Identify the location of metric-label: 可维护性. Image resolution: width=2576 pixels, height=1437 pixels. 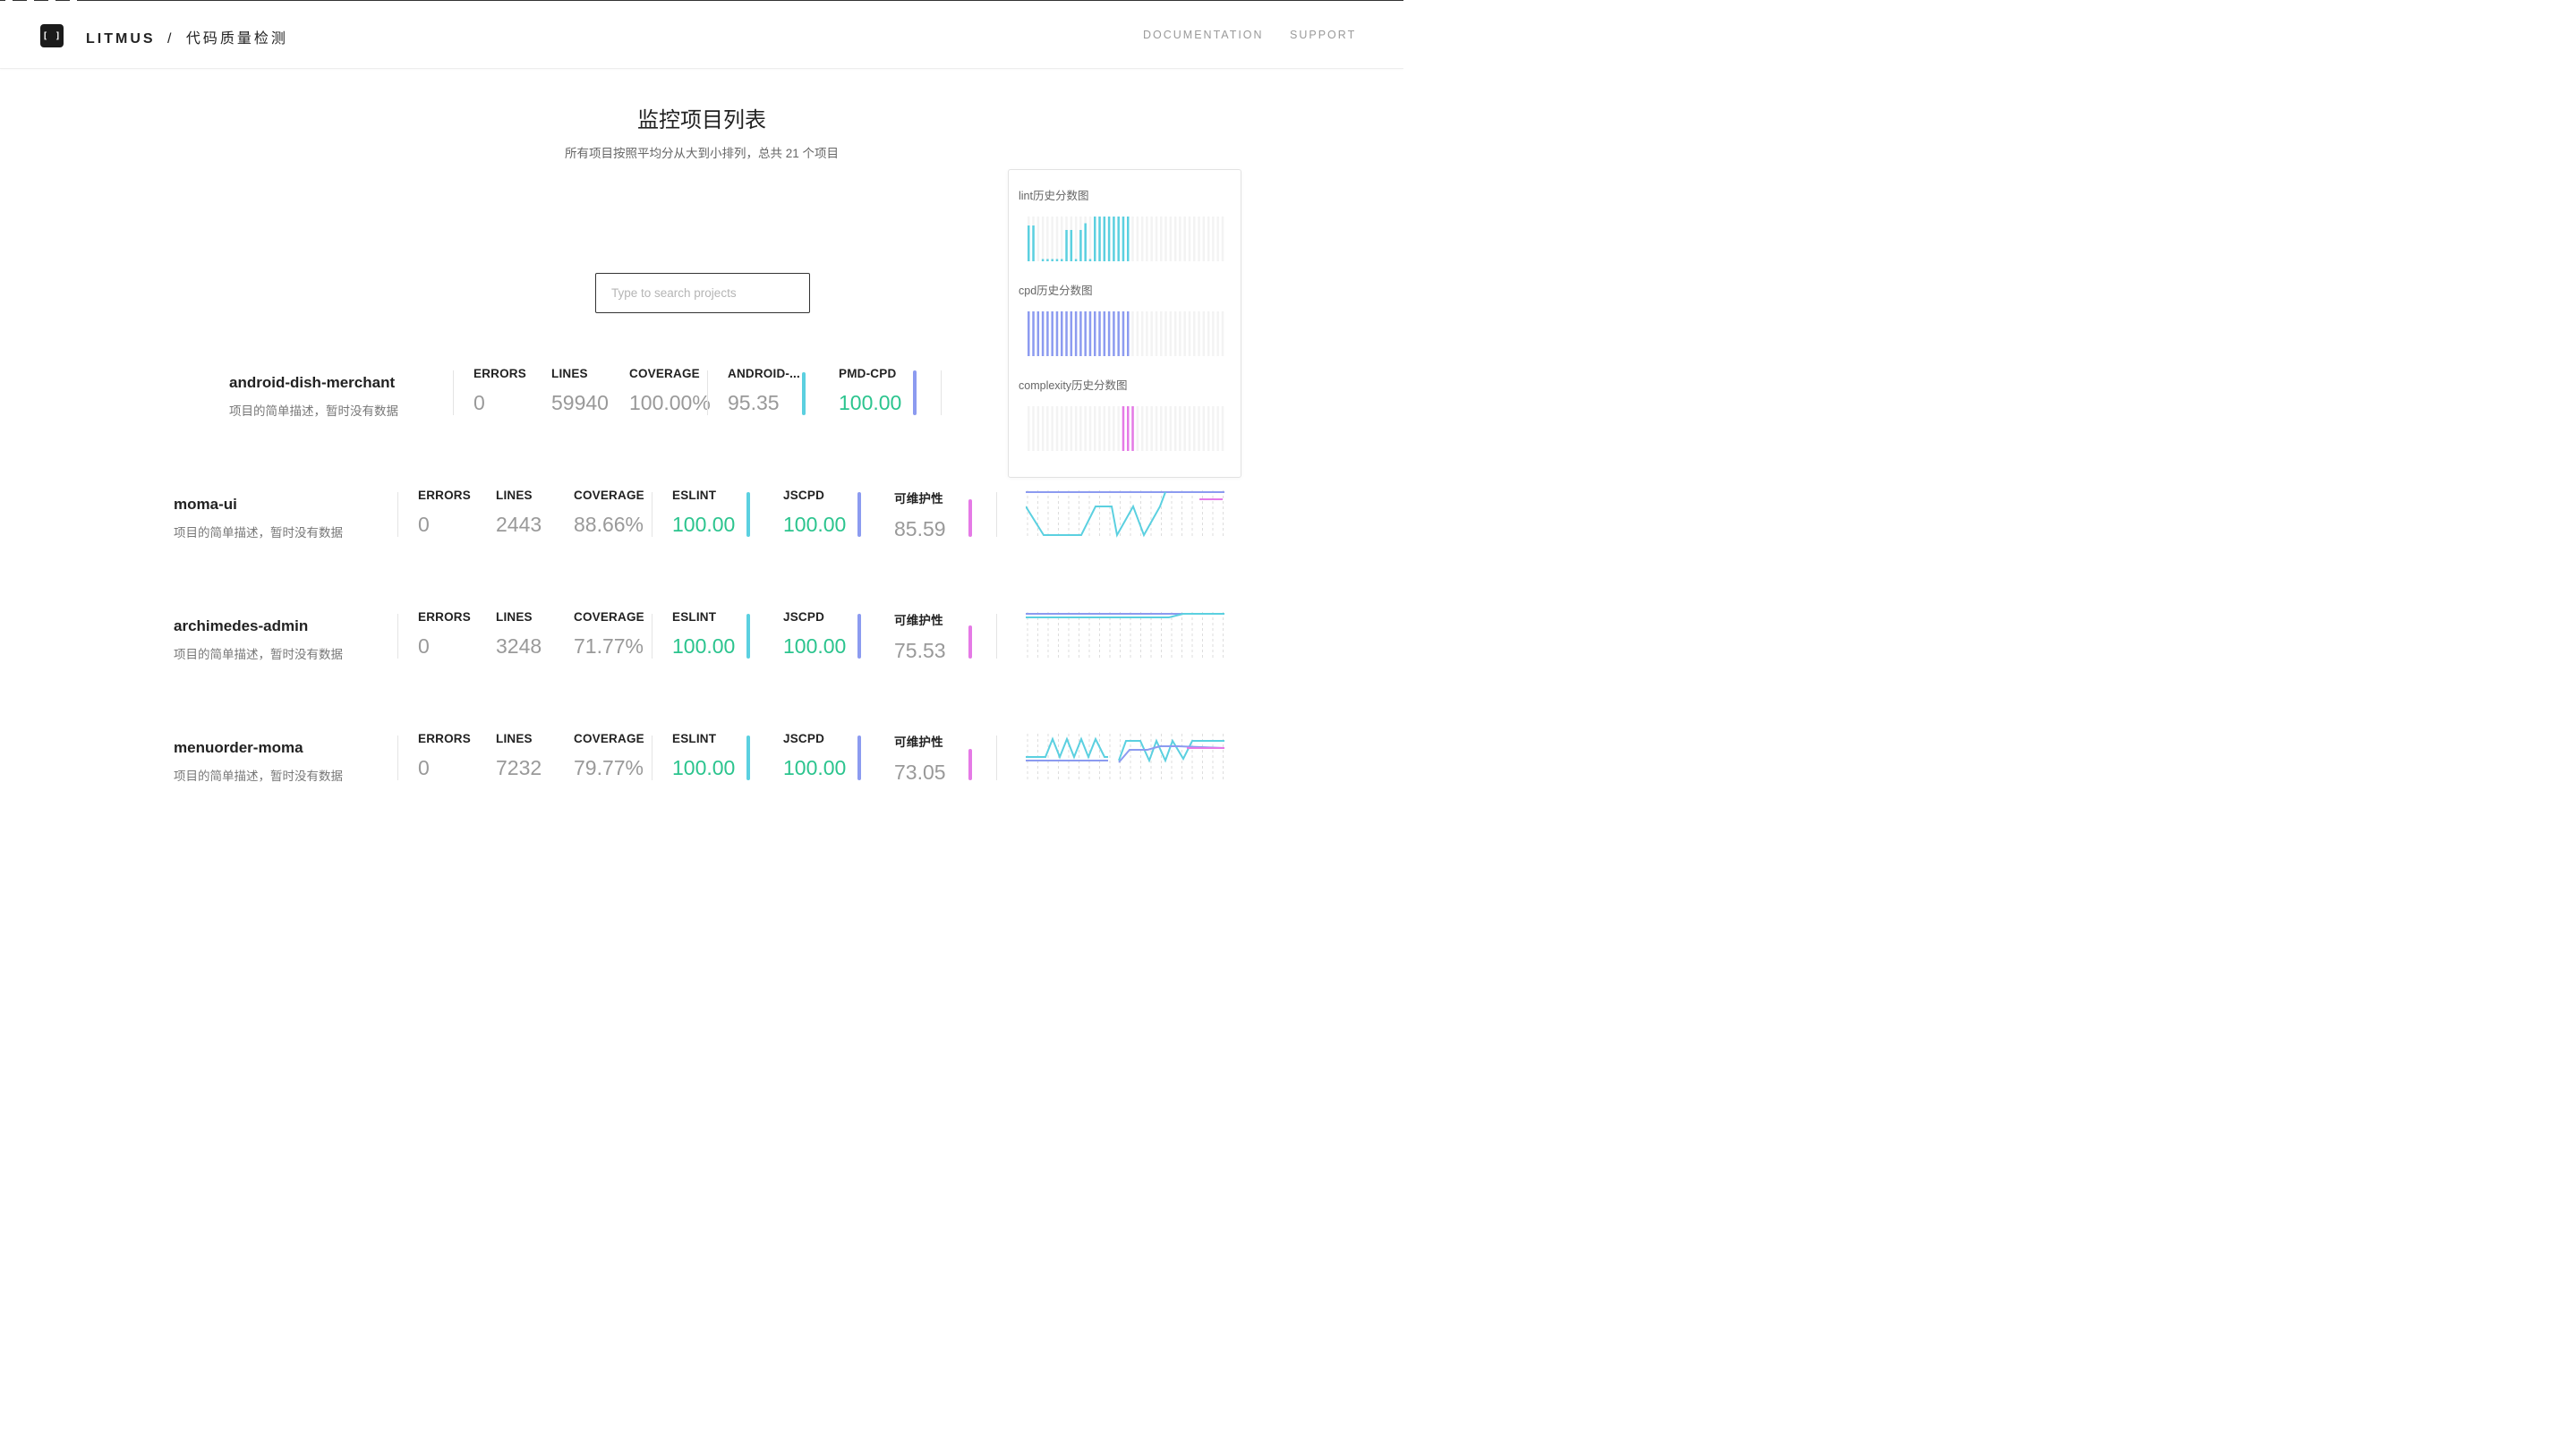
(918, 742).